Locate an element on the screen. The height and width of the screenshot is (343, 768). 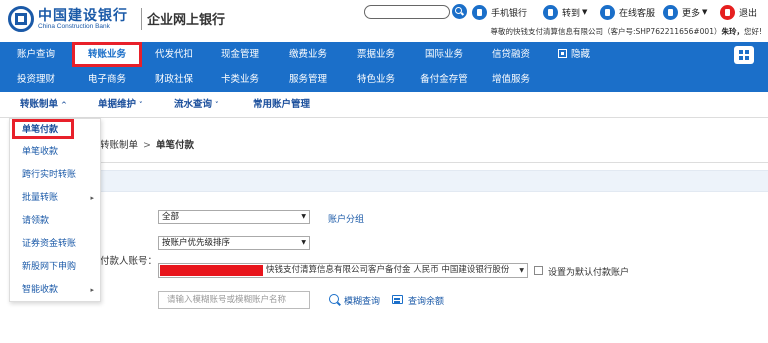
breadcrumb: 转账制单 > 单笔付款 is located at coordinates (147, 144).